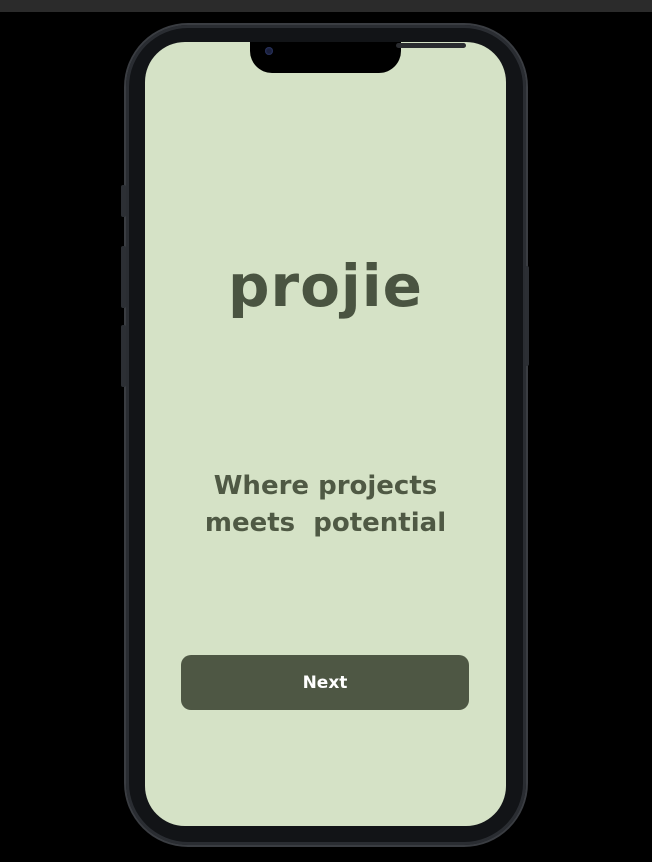  I want to click on app-logo: projie, so click(325, 286).